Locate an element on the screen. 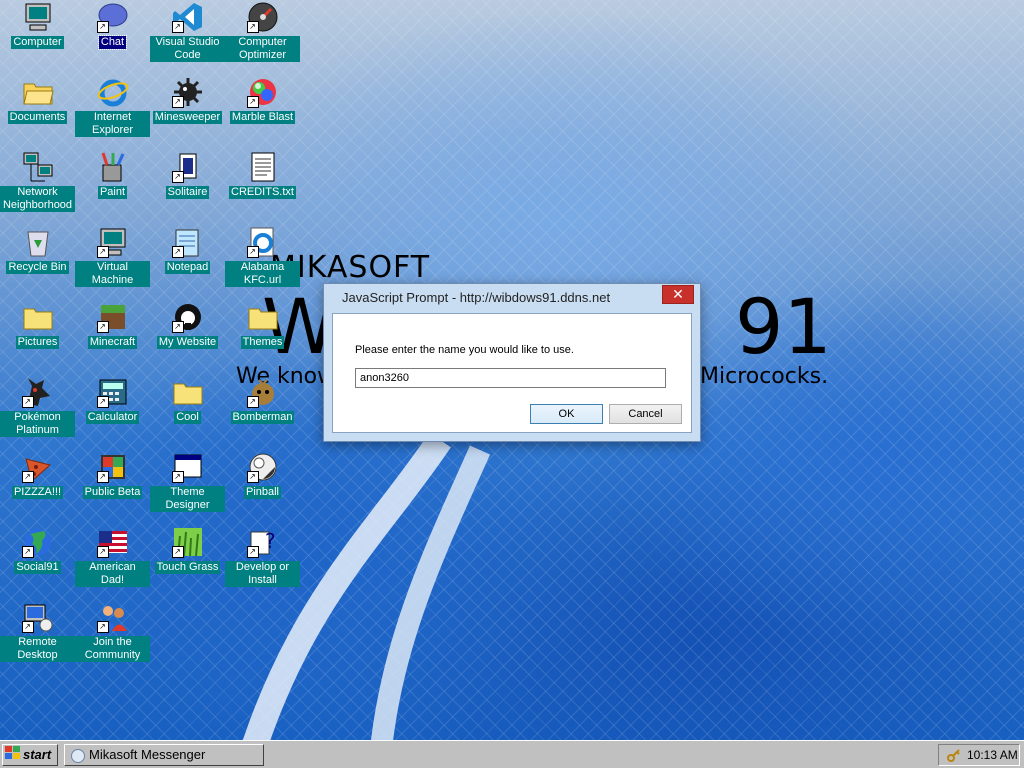  desktop-icon: ↗ Marble Blast is located at coordinates (262, 100).